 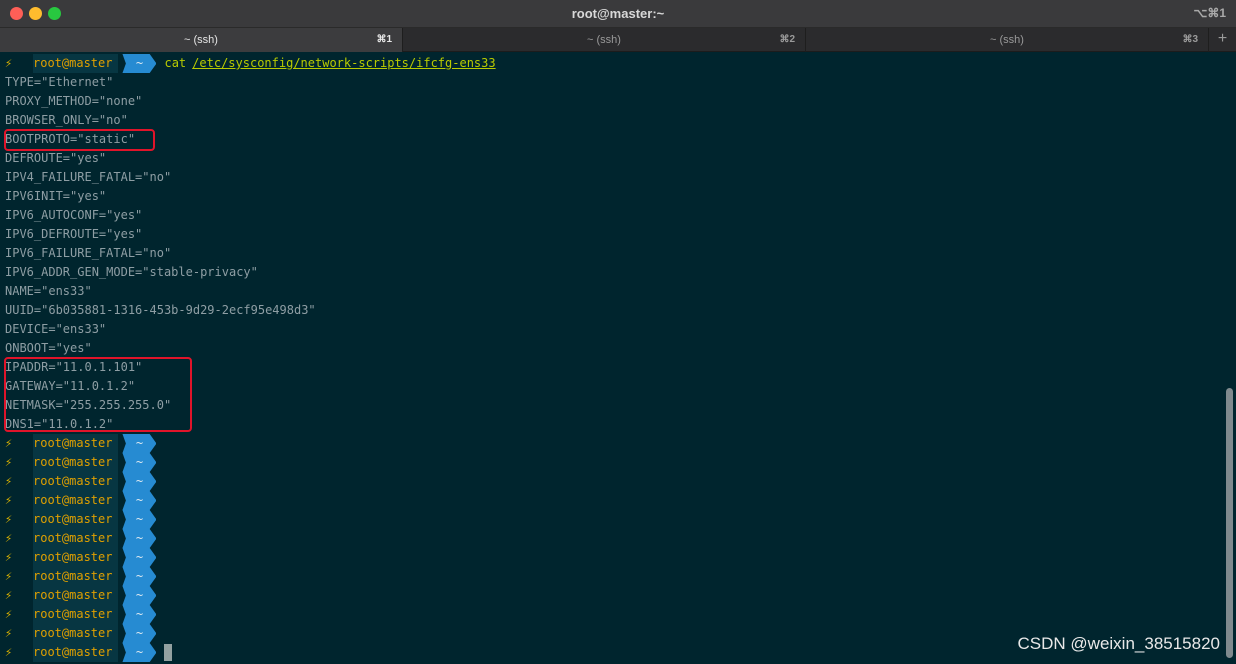 What do you see at coordinates (168, 652) in the screenshot?
I see `text-cursor` at bounding box center [168, 652].